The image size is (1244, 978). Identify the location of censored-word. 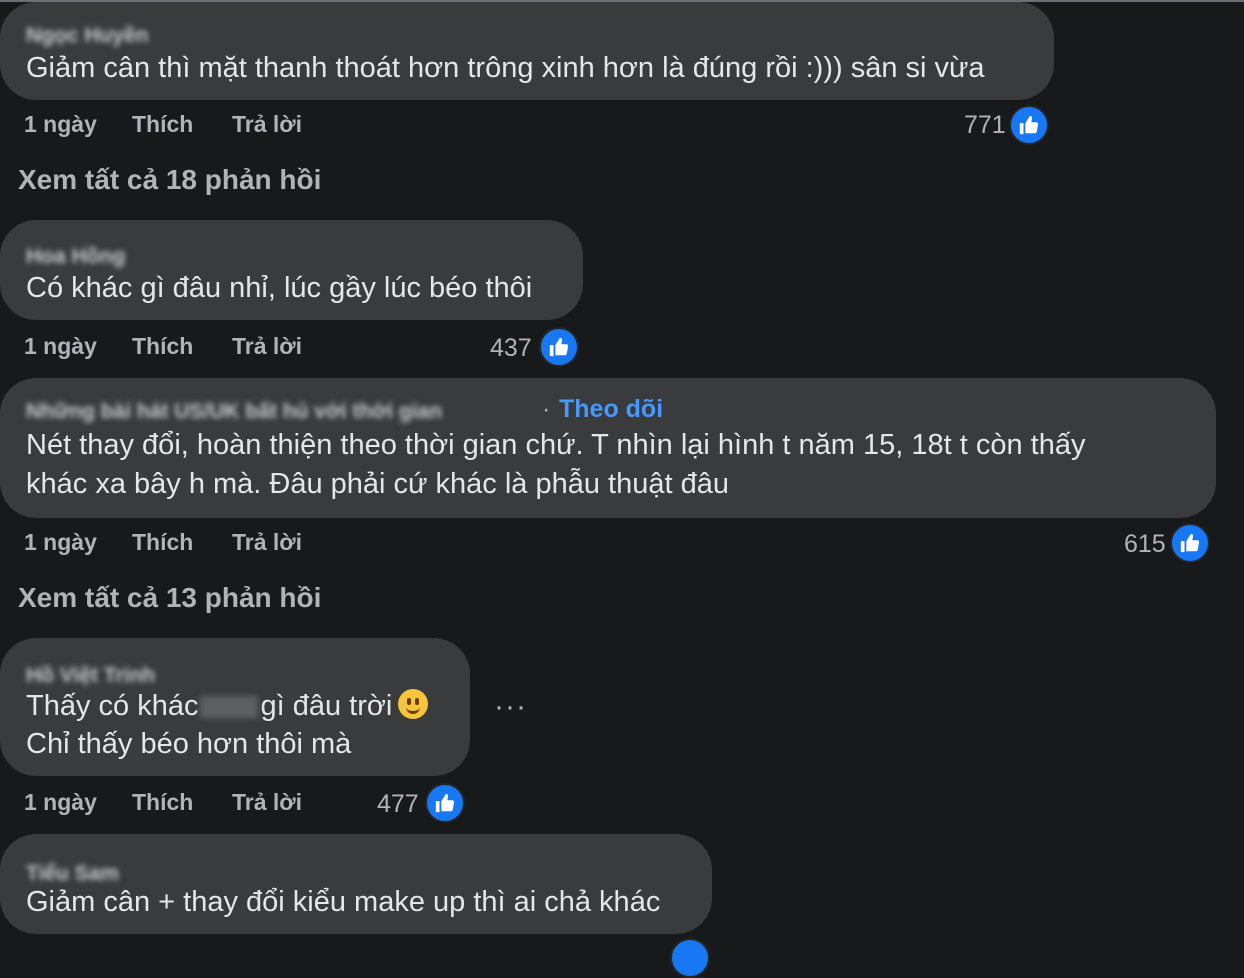
(229, 707).